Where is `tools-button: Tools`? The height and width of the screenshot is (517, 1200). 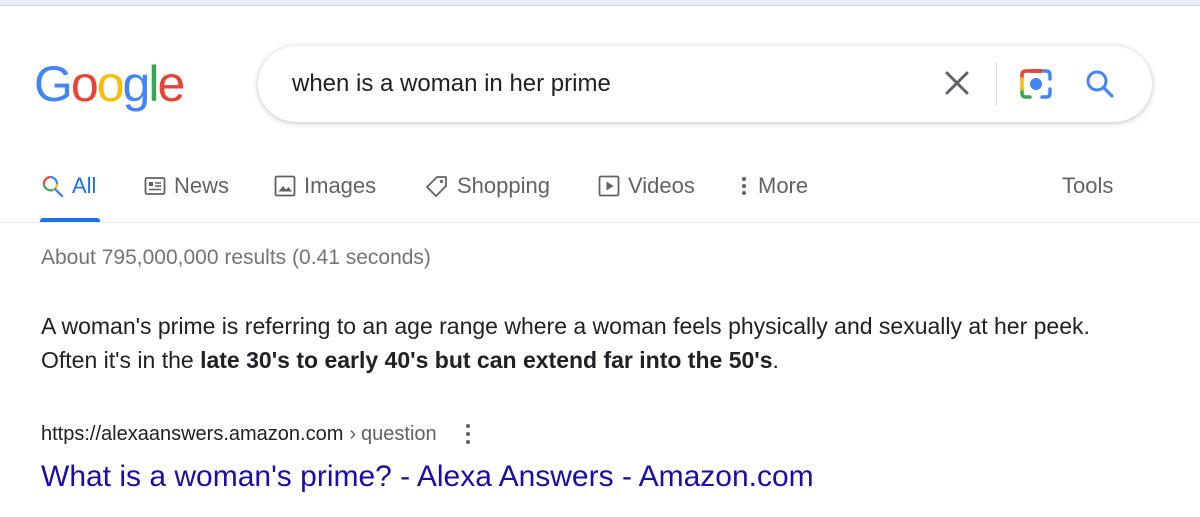
tools-button: Tools is located at coordinates (1087, 186).